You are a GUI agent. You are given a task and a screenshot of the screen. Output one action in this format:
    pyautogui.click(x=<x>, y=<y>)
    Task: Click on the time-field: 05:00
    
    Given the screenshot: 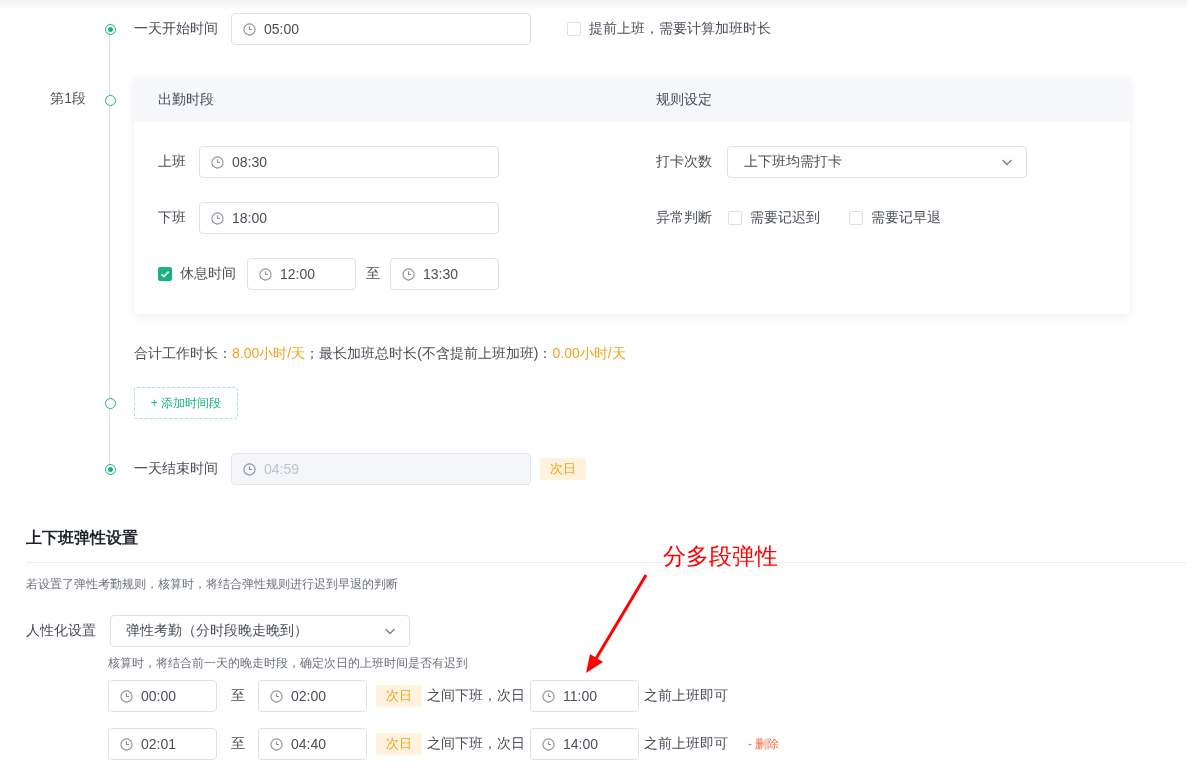 What is the action you would take?
    pyautogui.click(x=381, y=29)
    